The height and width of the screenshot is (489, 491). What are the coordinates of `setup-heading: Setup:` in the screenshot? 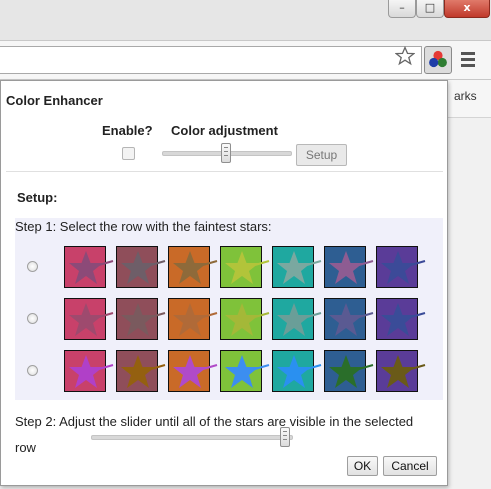 It's located at (37, 197).